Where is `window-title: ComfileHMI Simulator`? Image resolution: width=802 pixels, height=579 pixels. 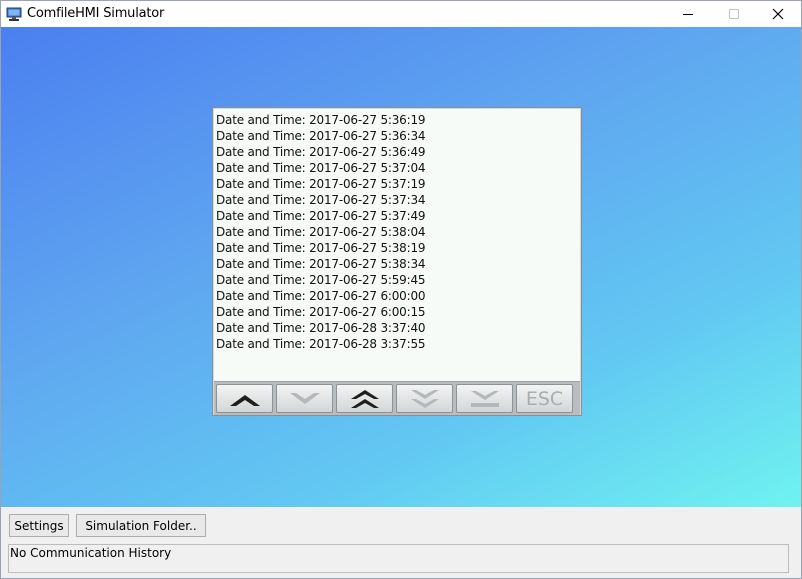
window-title: ComfileHMI Simulator is located at coordinates (96, 13).